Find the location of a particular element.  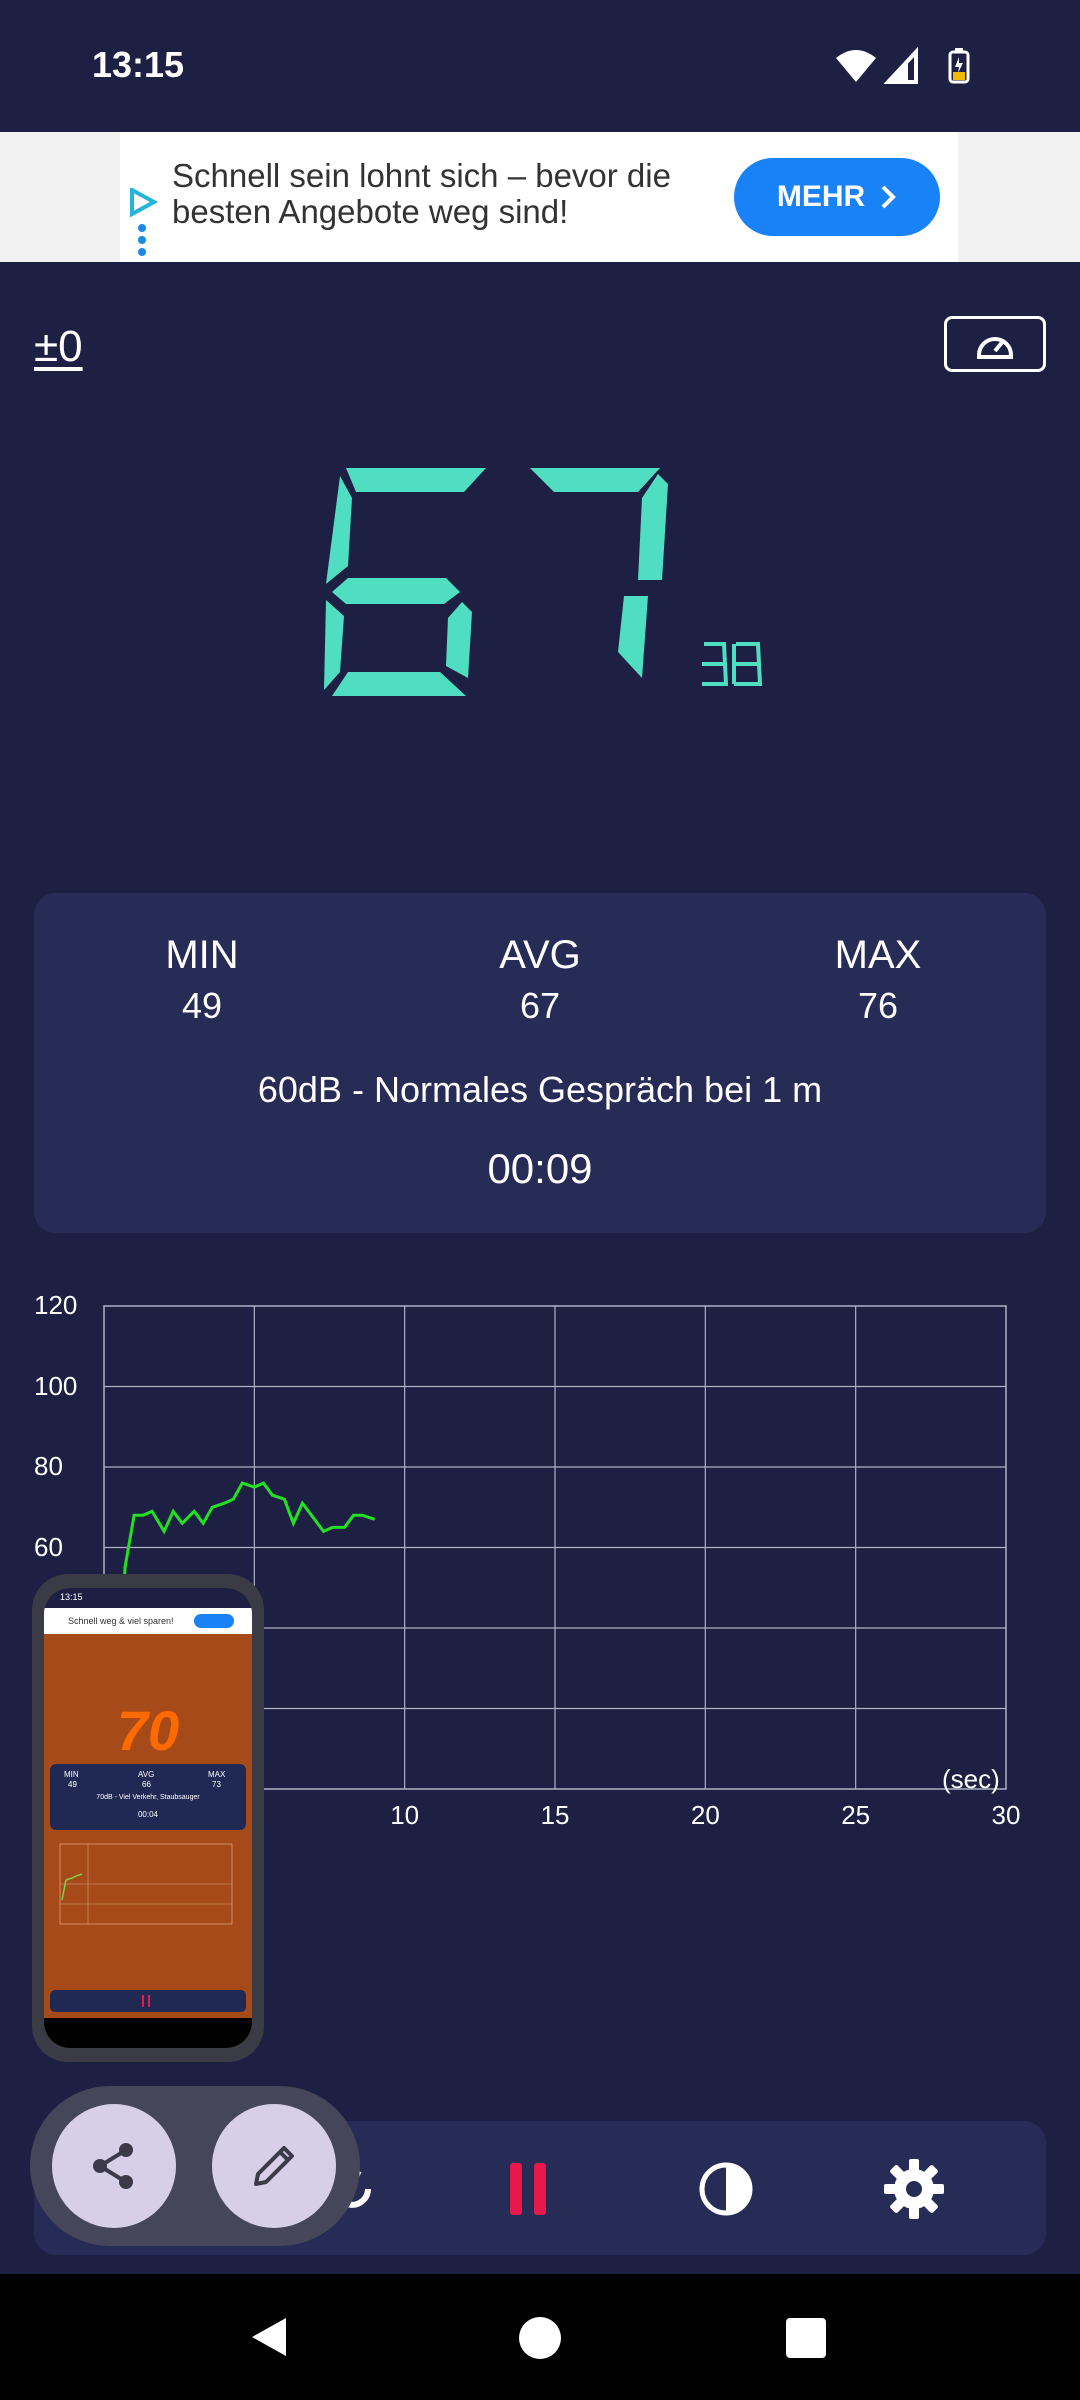

preview-description: 70dB - Viel Verkehr, Staubsauger is located at coordinates (148, 1797).